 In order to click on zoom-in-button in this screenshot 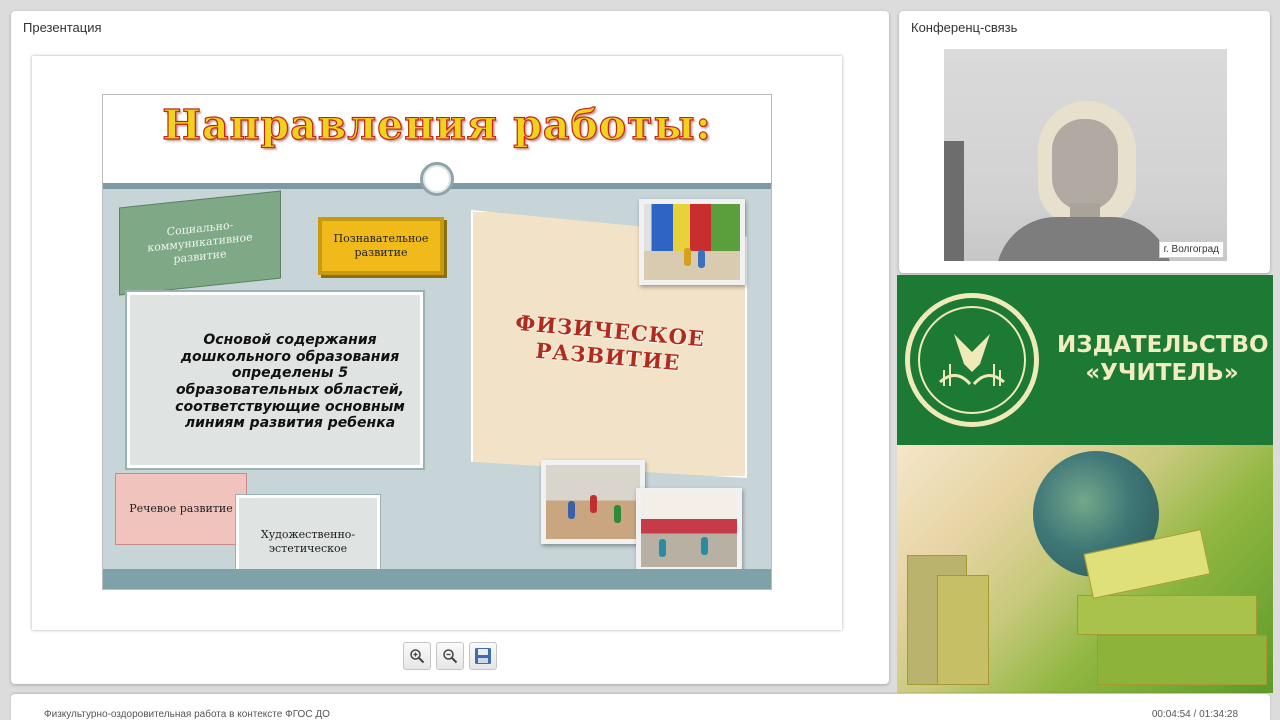, I will do `click(417, 656)`.